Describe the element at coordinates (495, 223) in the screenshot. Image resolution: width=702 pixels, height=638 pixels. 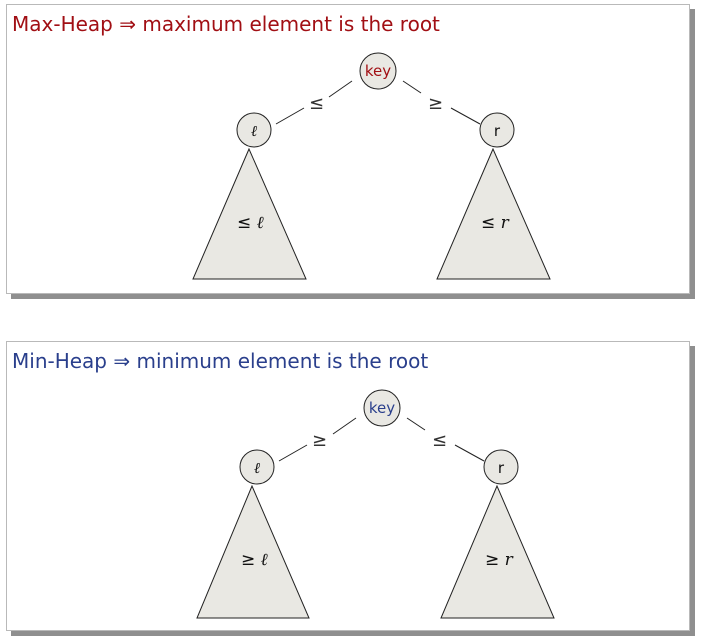
I see `right-subtree-label: ≤ r` at that location.